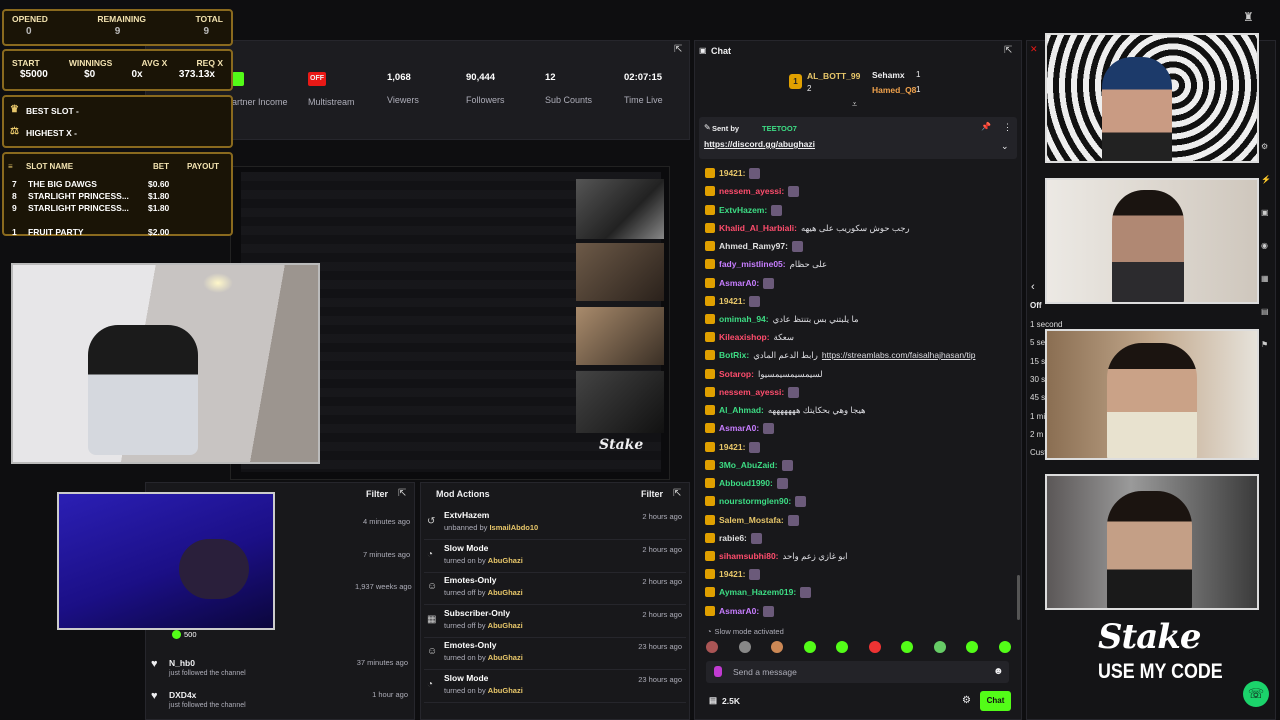 This screenshot has height=720, width=1280. I want to click on slow-mode-off: Off, so click(1036, 305).